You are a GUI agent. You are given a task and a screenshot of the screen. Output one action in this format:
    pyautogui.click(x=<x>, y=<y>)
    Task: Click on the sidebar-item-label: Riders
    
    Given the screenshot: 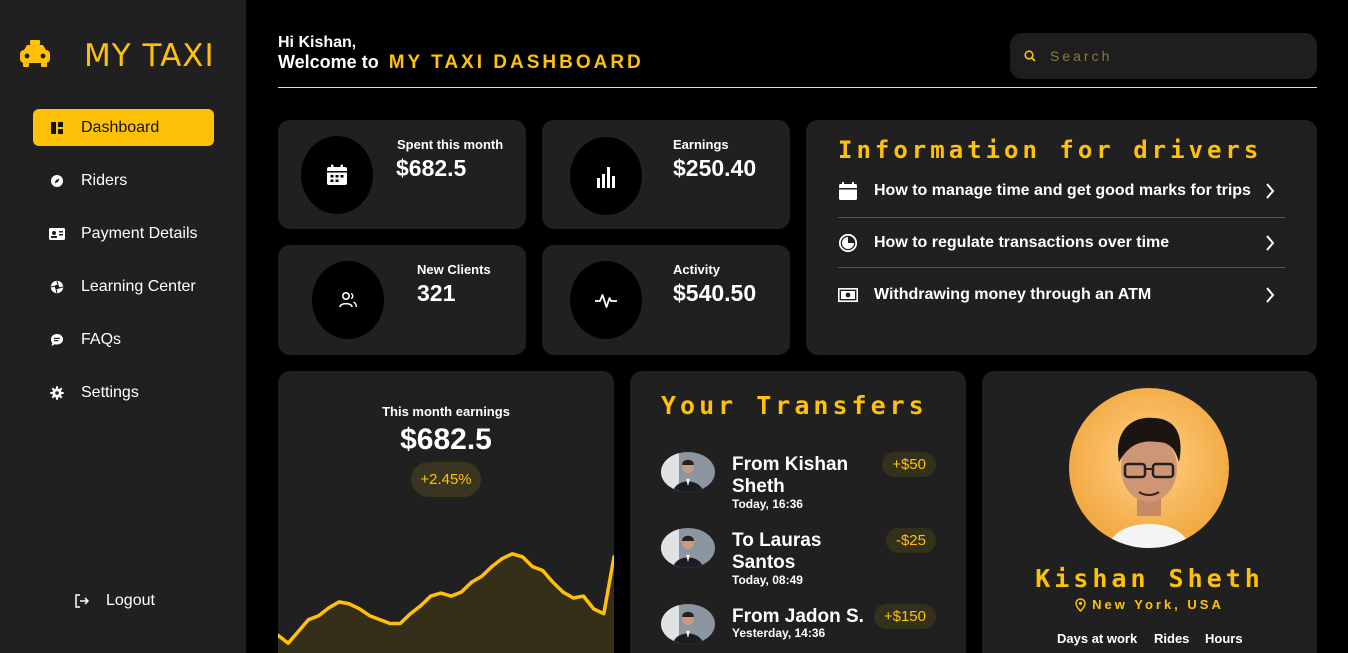 What is the action you would take?
    pyautogui.click(x=104, y=180)
    